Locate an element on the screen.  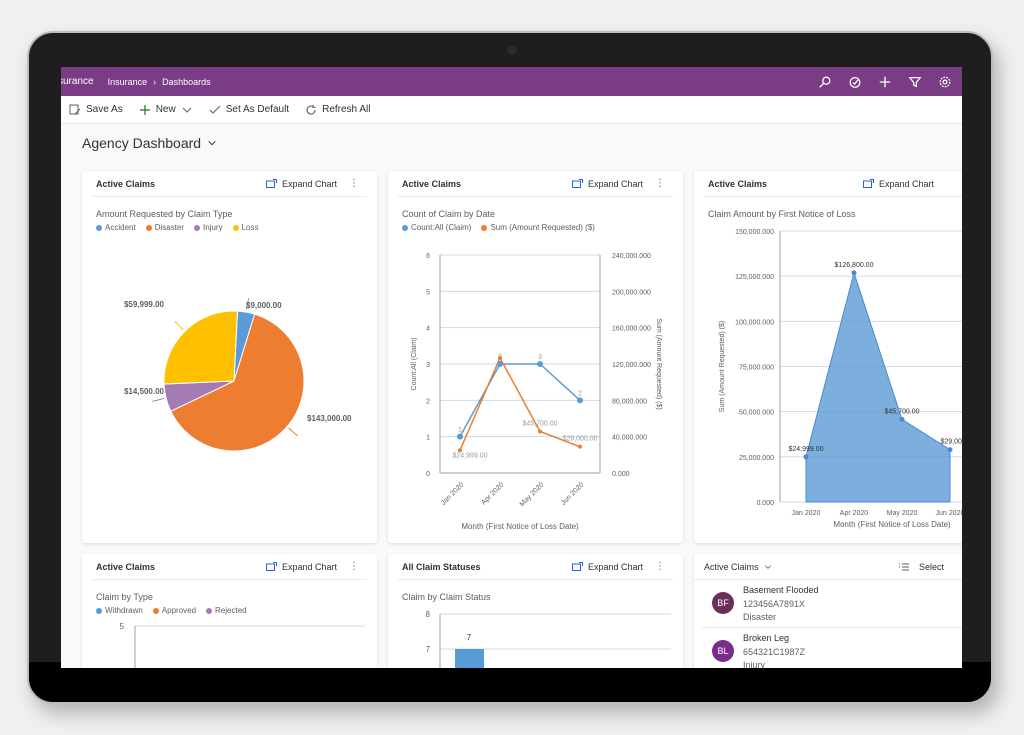
x-tick: Jan 2020 is located at coordinates (452, 493).